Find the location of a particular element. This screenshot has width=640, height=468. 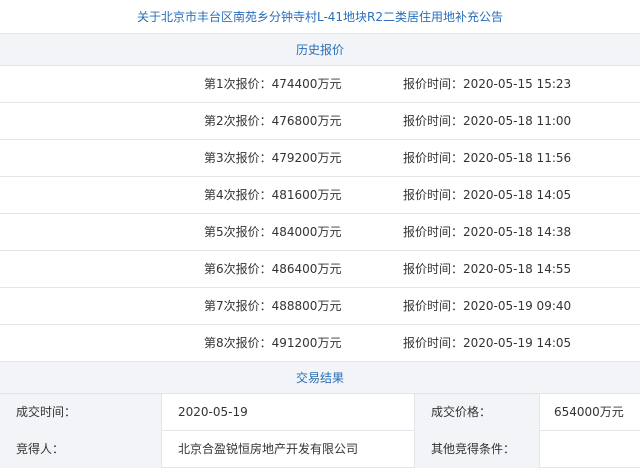

bid-time: 报价时间：2020-05-18 11:00 is located at coordinates (487, 121).